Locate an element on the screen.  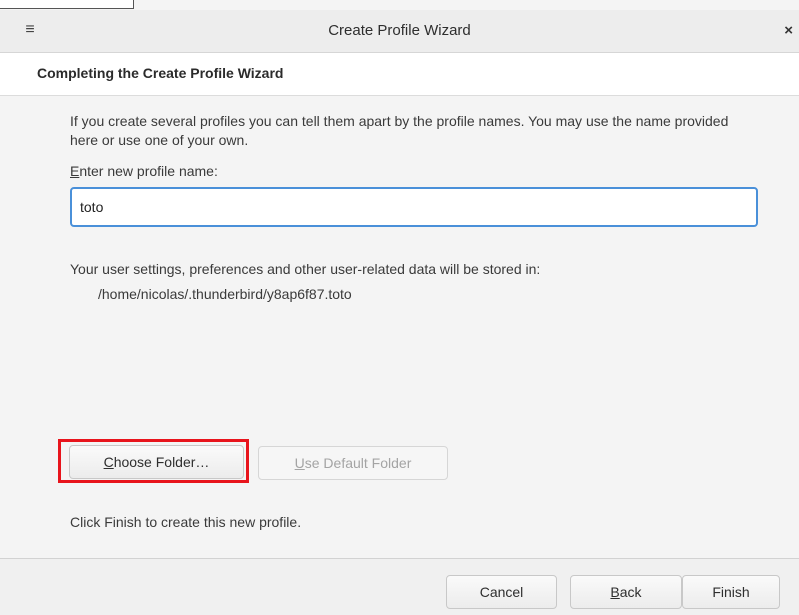
profile-name-label-text: nter new profile name: is located at coordinates (148, 171).